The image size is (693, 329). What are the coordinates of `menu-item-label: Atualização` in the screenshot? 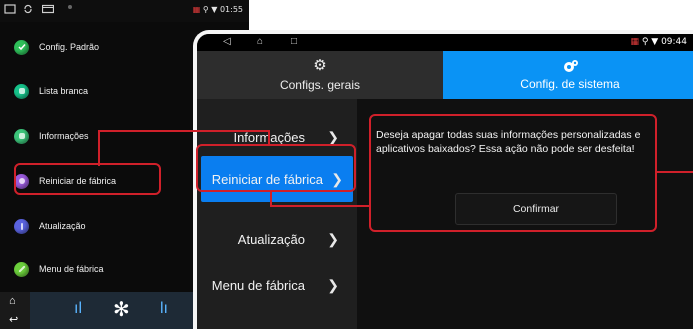 It's located at (271, 239).